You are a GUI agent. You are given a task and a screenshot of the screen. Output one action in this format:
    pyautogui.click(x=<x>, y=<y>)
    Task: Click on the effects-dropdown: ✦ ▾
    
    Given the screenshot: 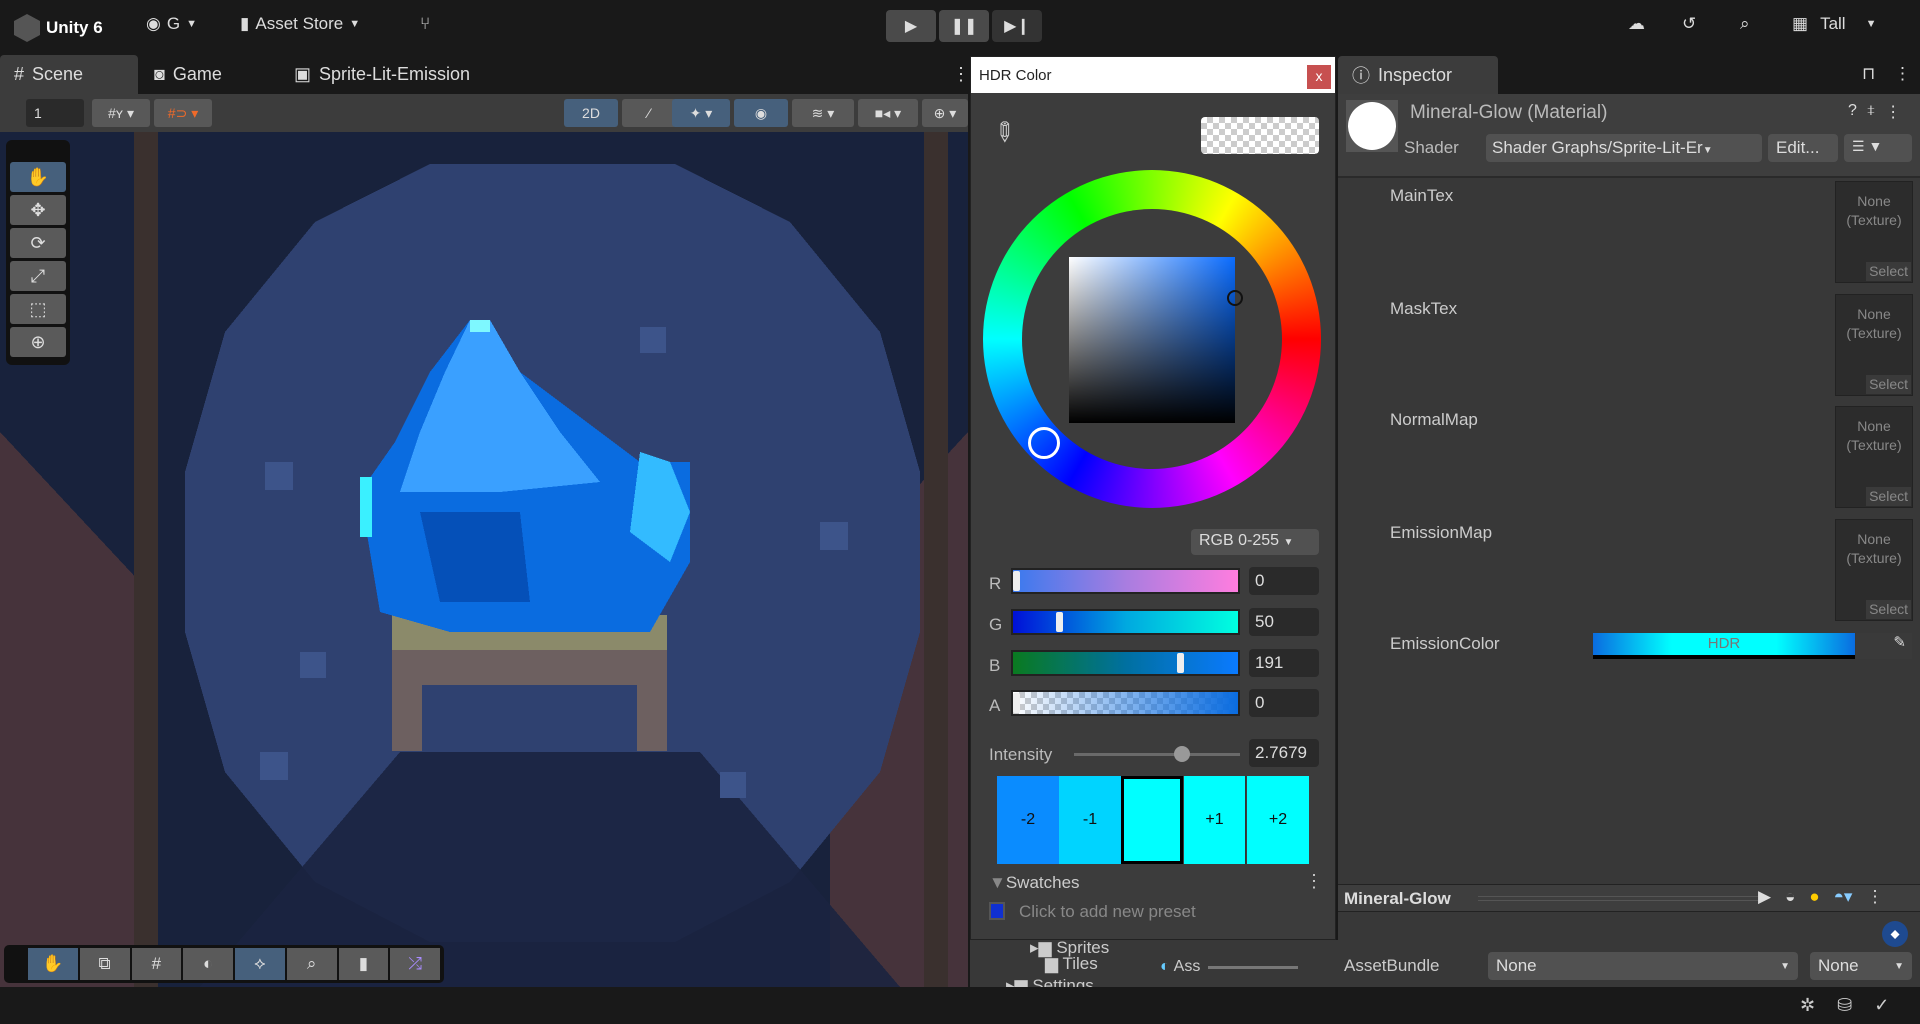 What is the action you would take?
    pyautogui.click(x=701, y=113)
    